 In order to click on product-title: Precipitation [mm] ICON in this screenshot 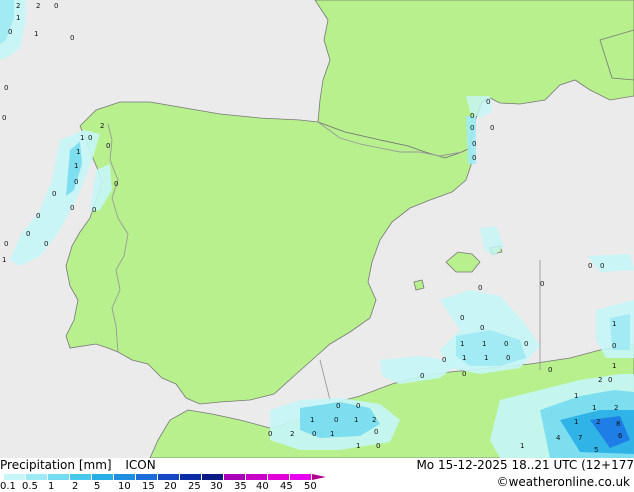, I will do `click(78, 465)`.